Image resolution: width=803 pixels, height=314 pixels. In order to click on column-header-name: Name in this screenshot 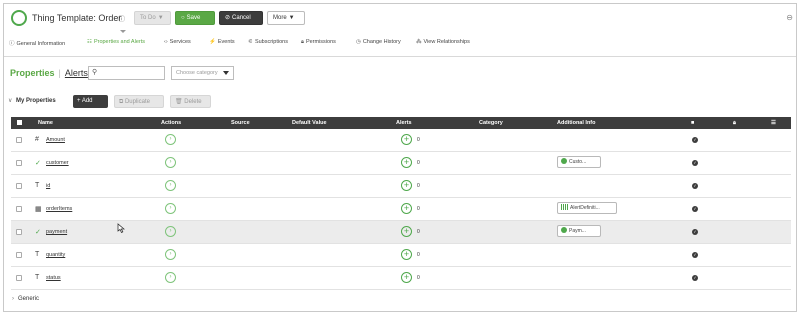, I will do `click(45, 123)`.